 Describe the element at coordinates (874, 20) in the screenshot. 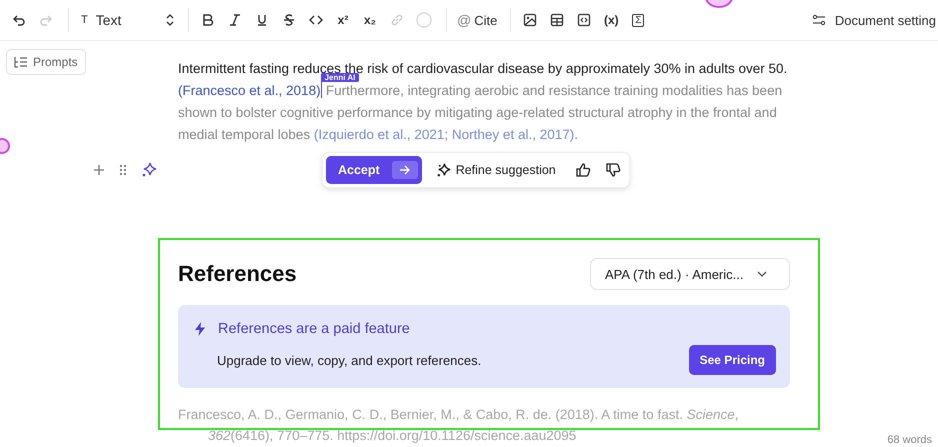

I see `document-settings-button: Document setting` at that location.